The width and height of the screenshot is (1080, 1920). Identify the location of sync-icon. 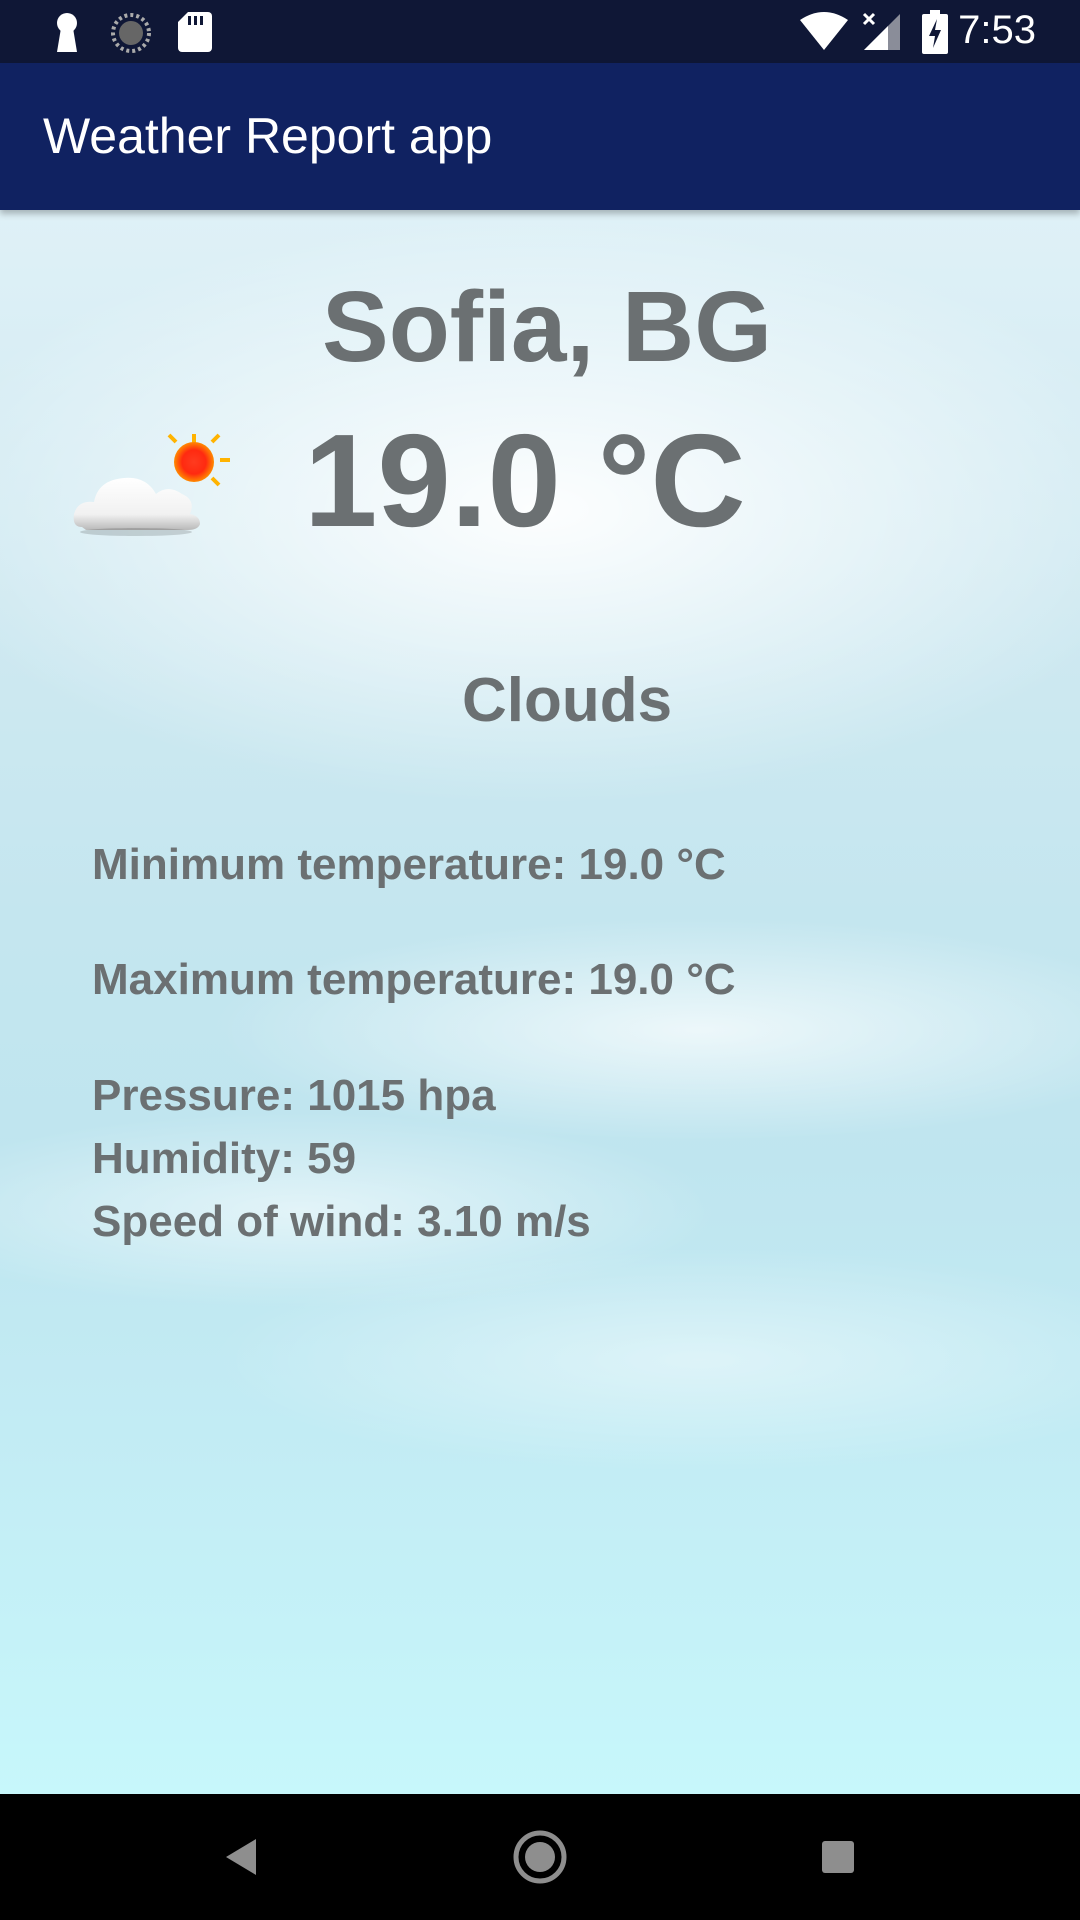
(131, 33).